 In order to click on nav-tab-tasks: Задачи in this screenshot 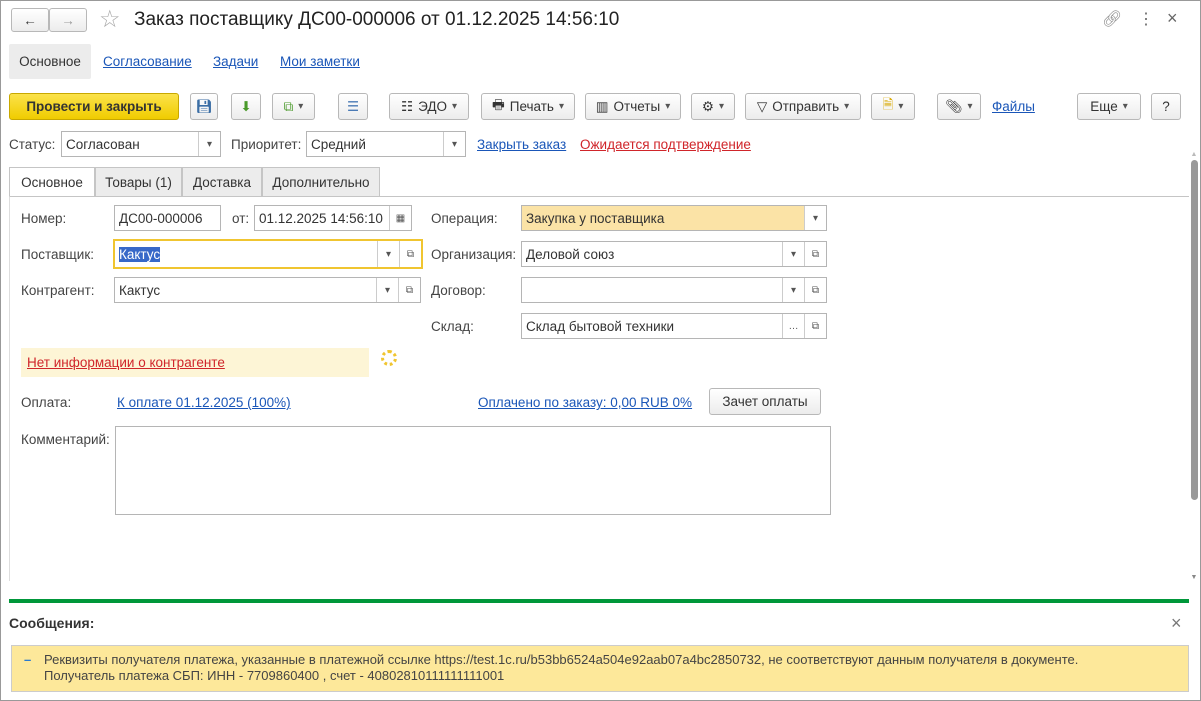, I will do `click(235, 61)`.